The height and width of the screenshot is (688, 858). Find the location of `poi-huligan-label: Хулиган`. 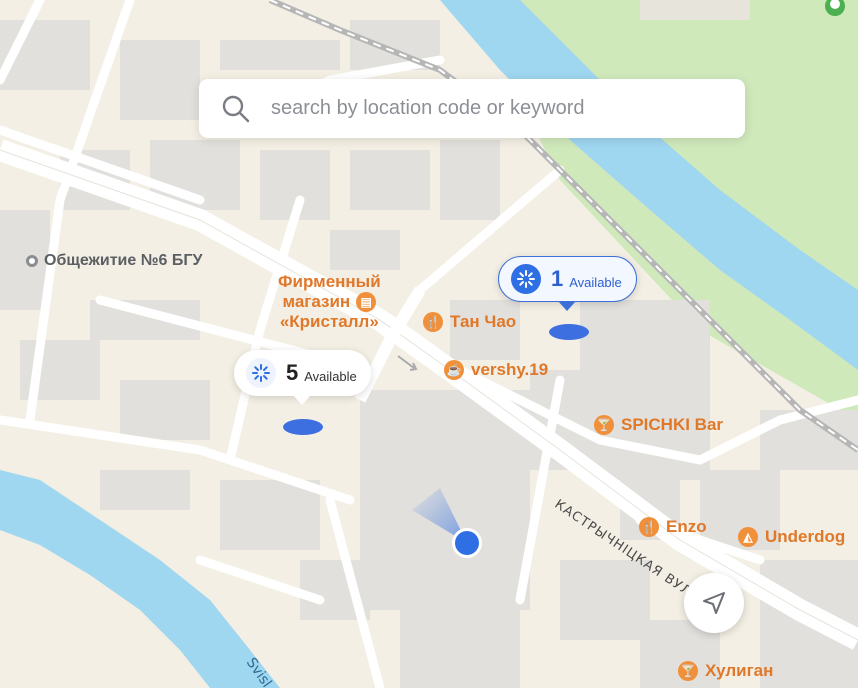

poi-huligan-label: Хулиган is located at coordinates (739, 670).